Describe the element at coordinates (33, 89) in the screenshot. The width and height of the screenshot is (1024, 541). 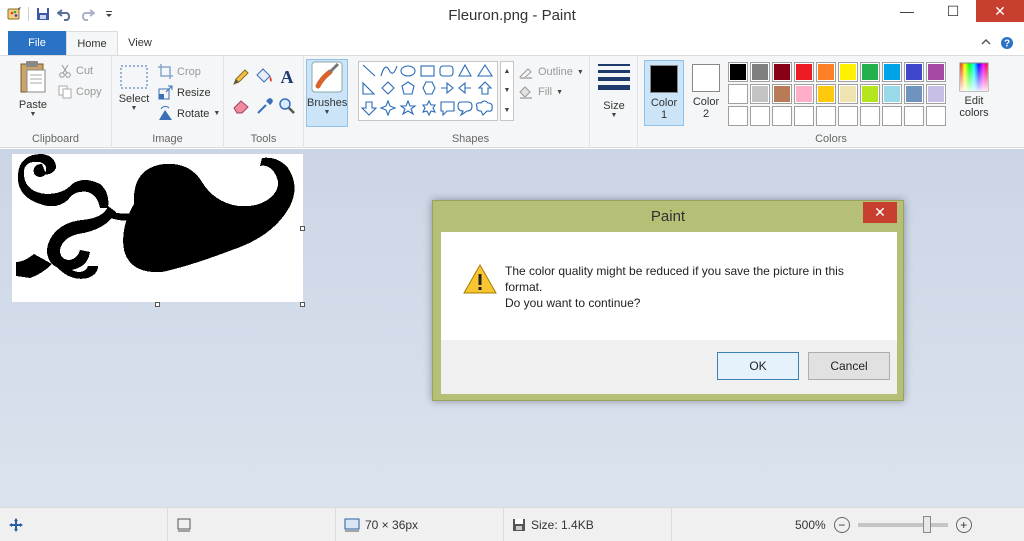
I see `paste-button: Paste ▼` at that location.